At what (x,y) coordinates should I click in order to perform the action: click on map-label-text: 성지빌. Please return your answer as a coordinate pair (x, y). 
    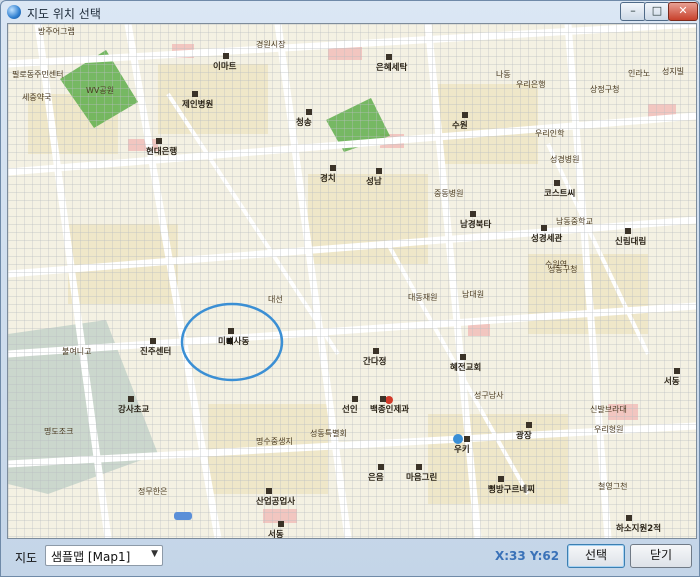
    Looking at the image, I should click on (673, 71).